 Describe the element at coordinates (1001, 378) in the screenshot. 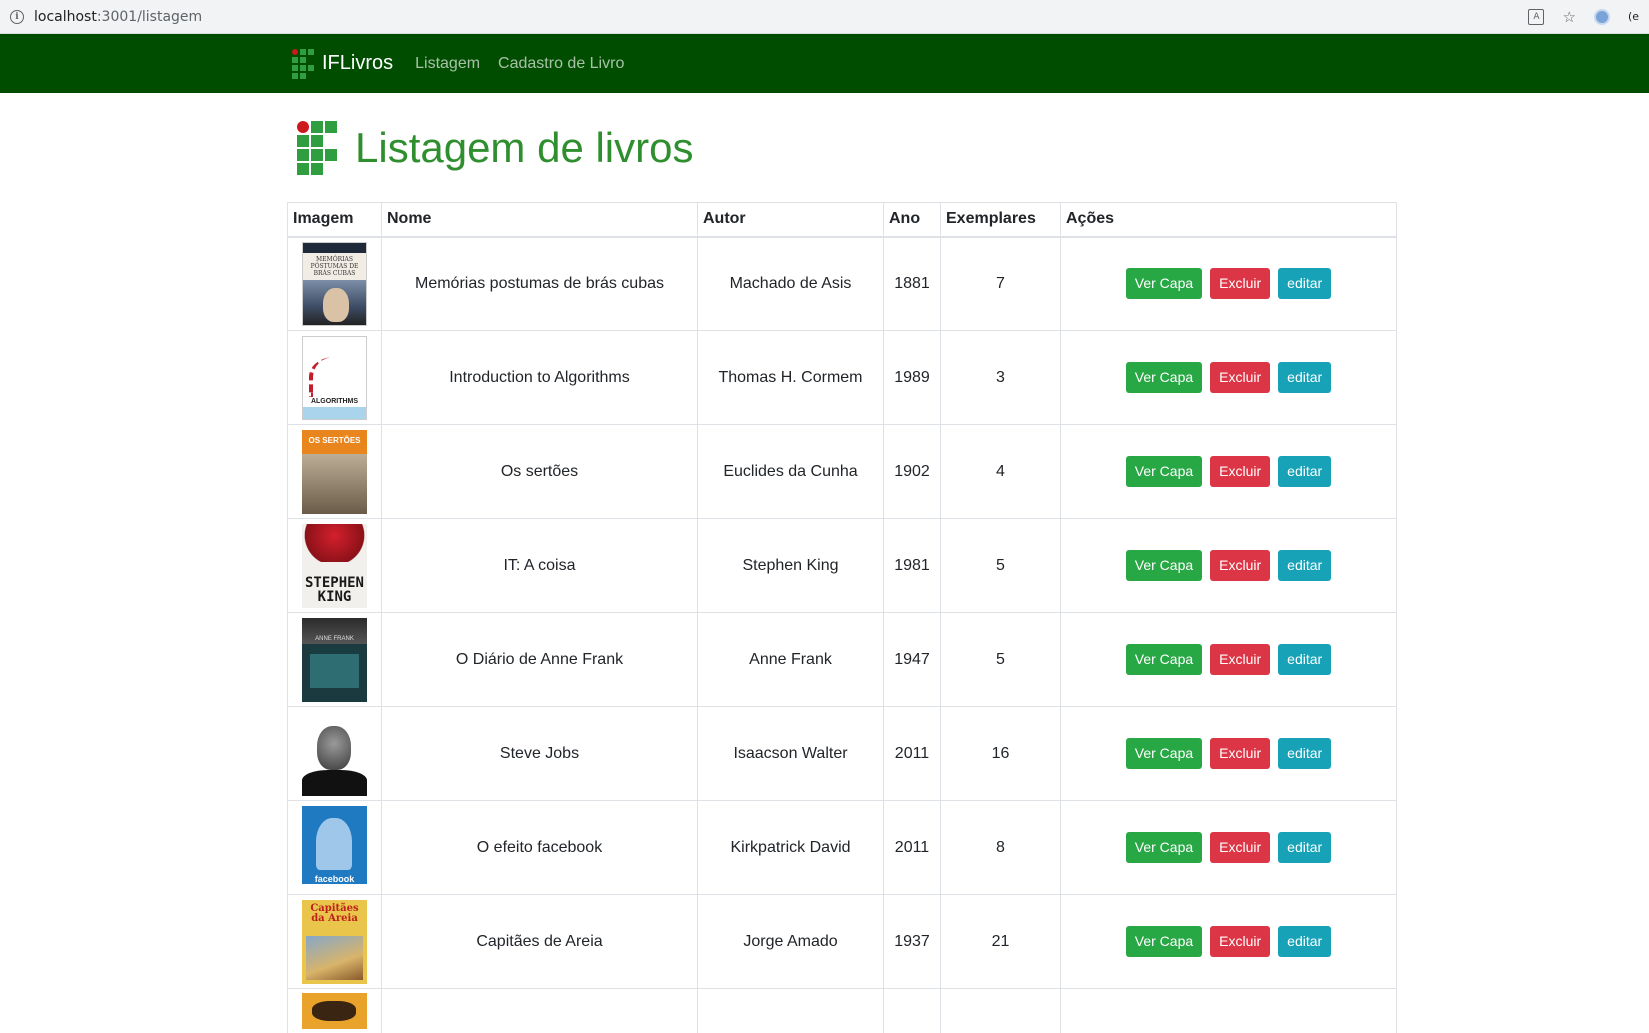

I see `book-copies: 3` at that location.